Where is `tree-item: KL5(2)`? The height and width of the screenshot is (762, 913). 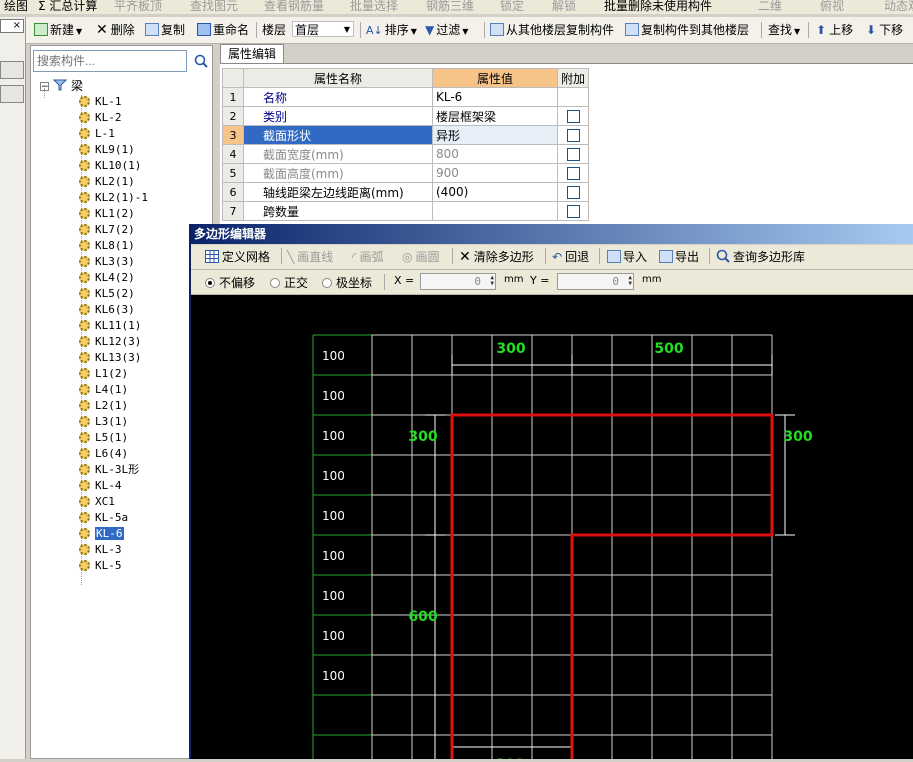 tree-item: KL5(2) is located at coordinates (107, 294).